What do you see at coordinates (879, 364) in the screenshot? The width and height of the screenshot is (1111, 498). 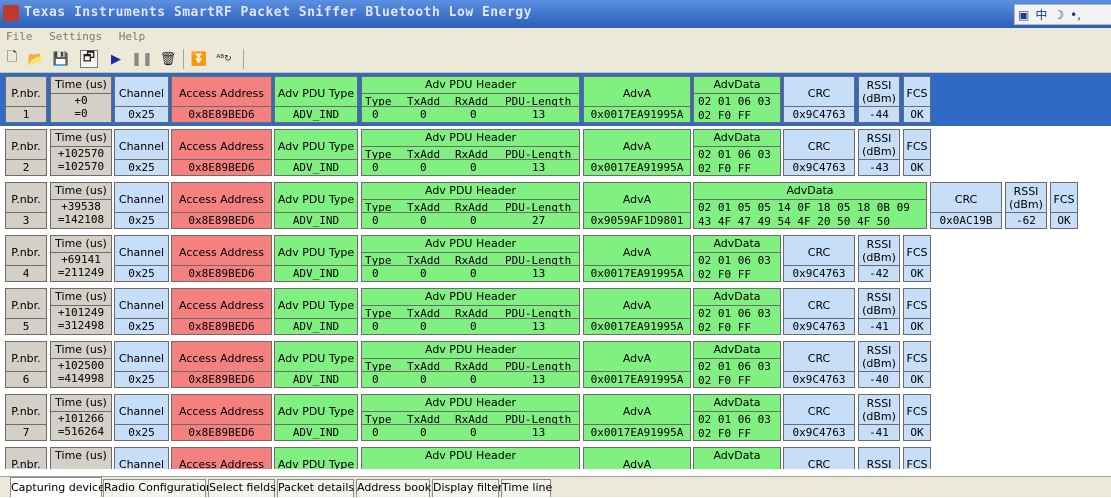 I see `rssi-cell: RSSI (dBm) -40` at bounding box center [879, 364].